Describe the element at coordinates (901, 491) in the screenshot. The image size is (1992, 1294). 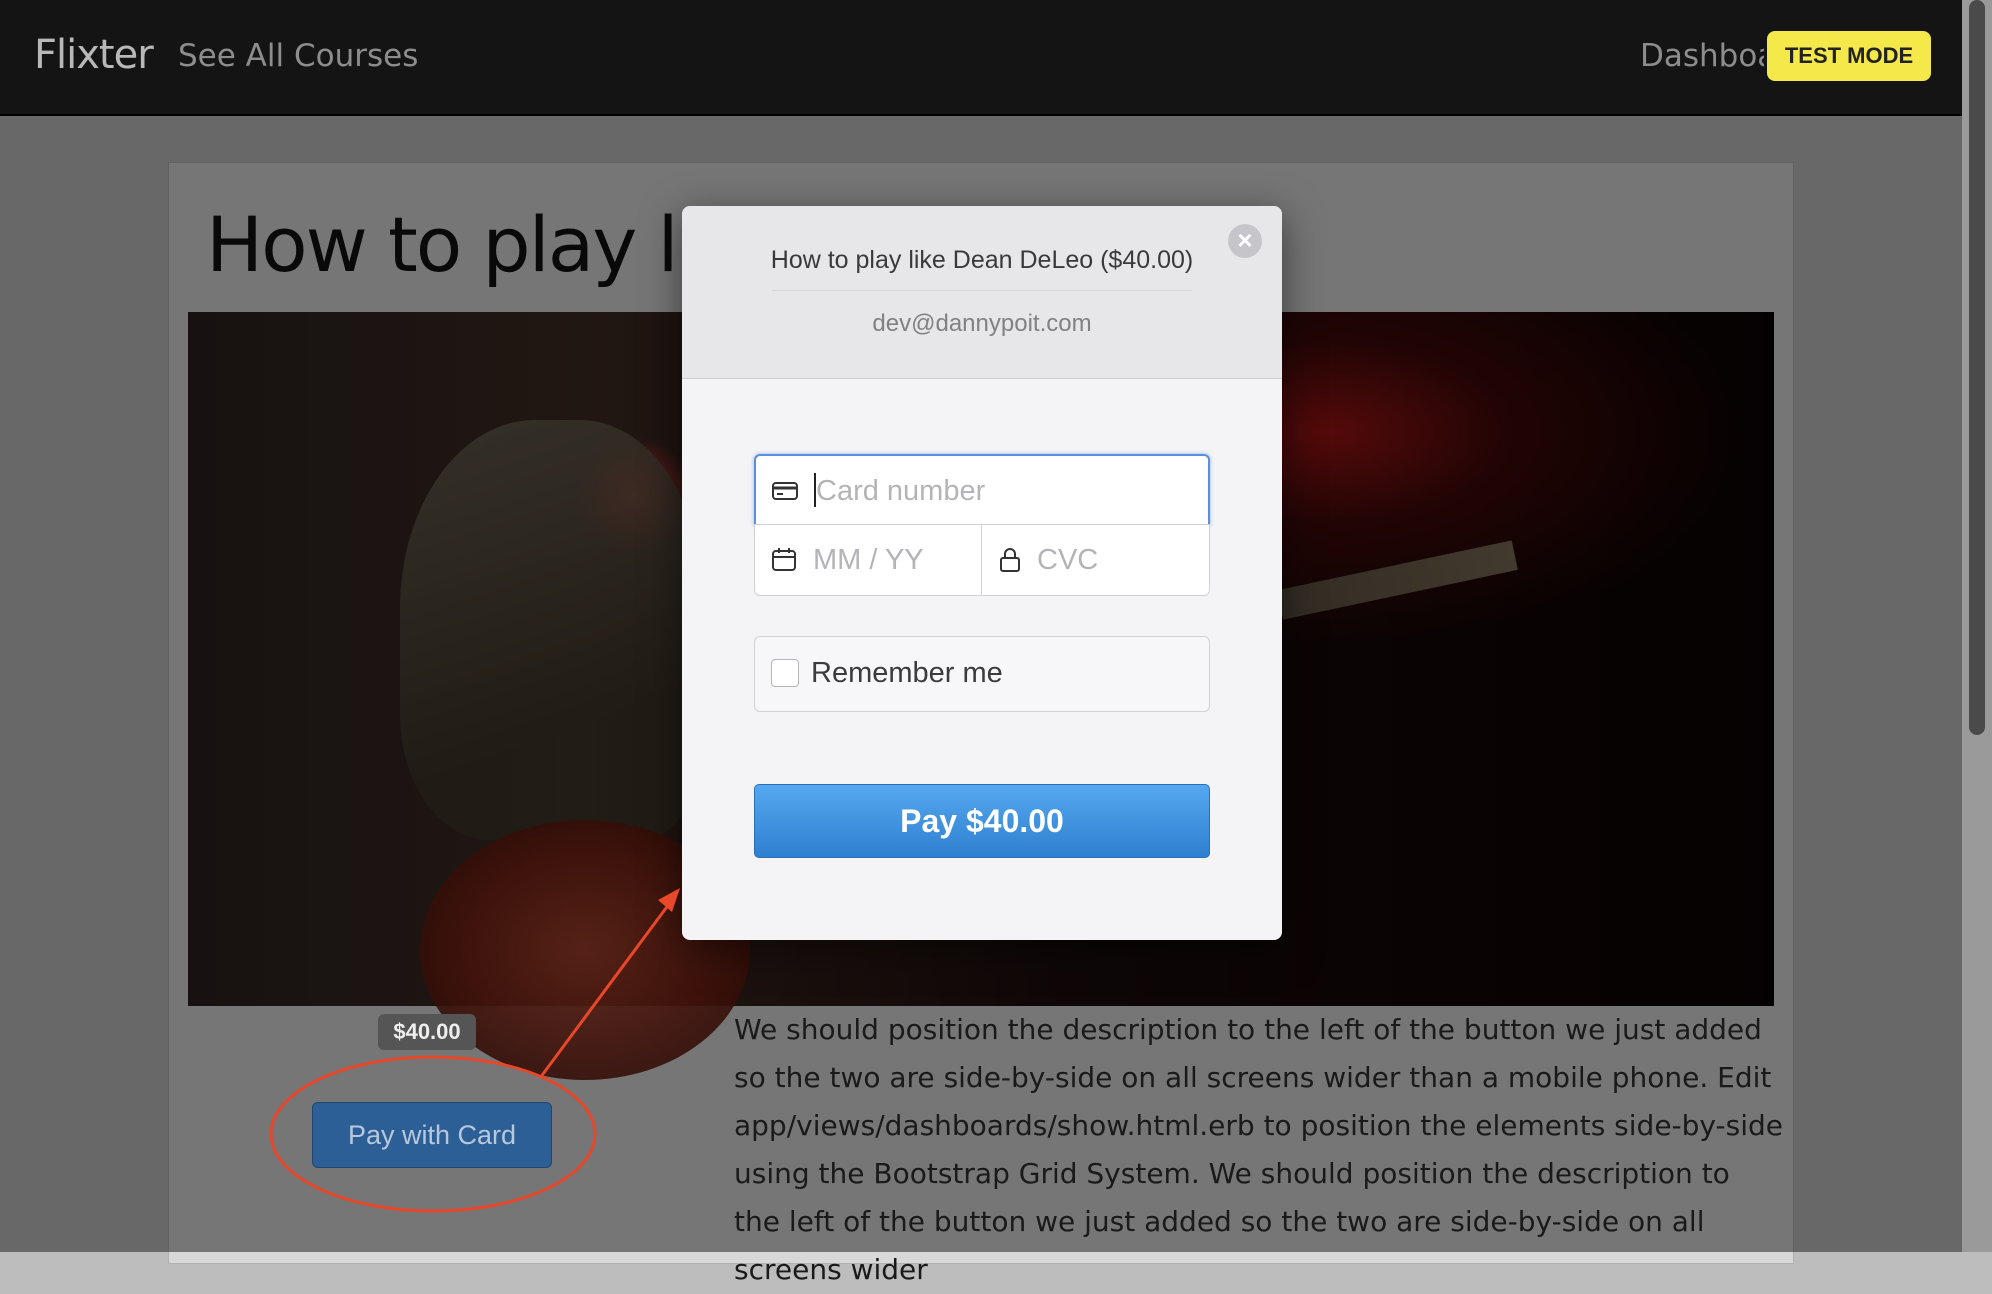
I see `card-number-placeholder: Card number` at that location.